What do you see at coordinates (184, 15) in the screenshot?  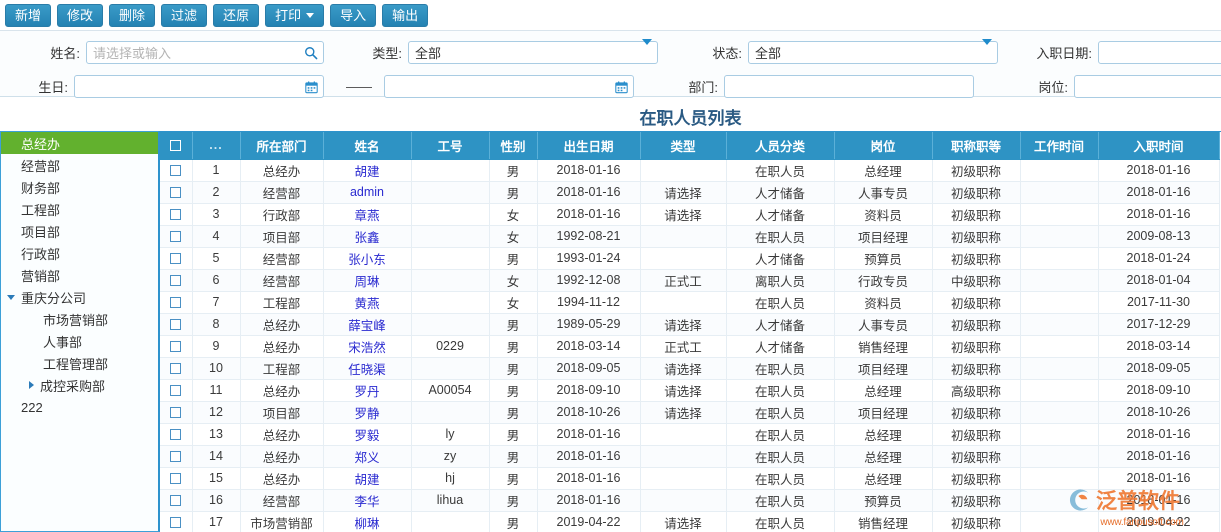 I see `filter-button: 过滤` at bounding box center [184, 15].